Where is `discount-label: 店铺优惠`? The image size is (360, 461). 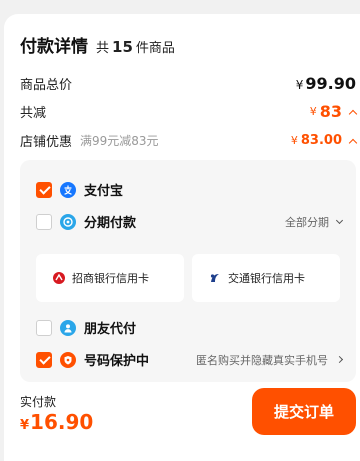
discount-label: 店铺优惠 is located at coordinates (46, 142).